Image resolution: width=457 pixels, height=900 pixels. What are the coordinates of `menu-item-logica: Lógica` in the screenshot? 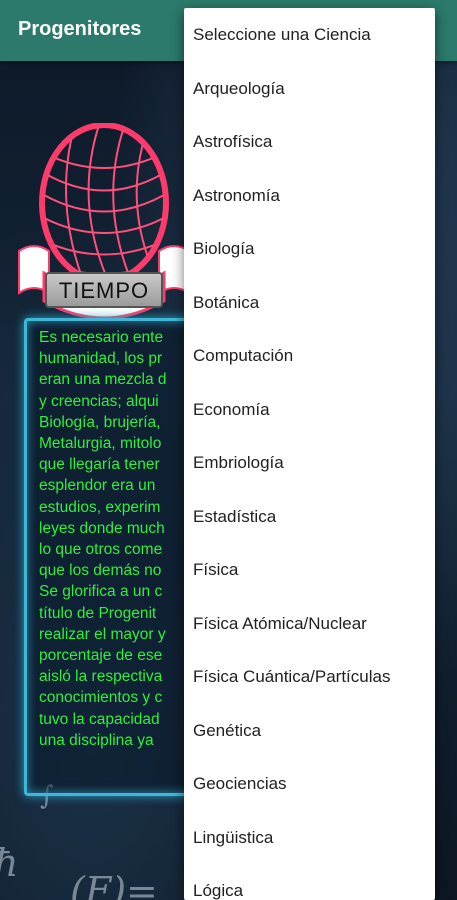 It's located at (309, 882).